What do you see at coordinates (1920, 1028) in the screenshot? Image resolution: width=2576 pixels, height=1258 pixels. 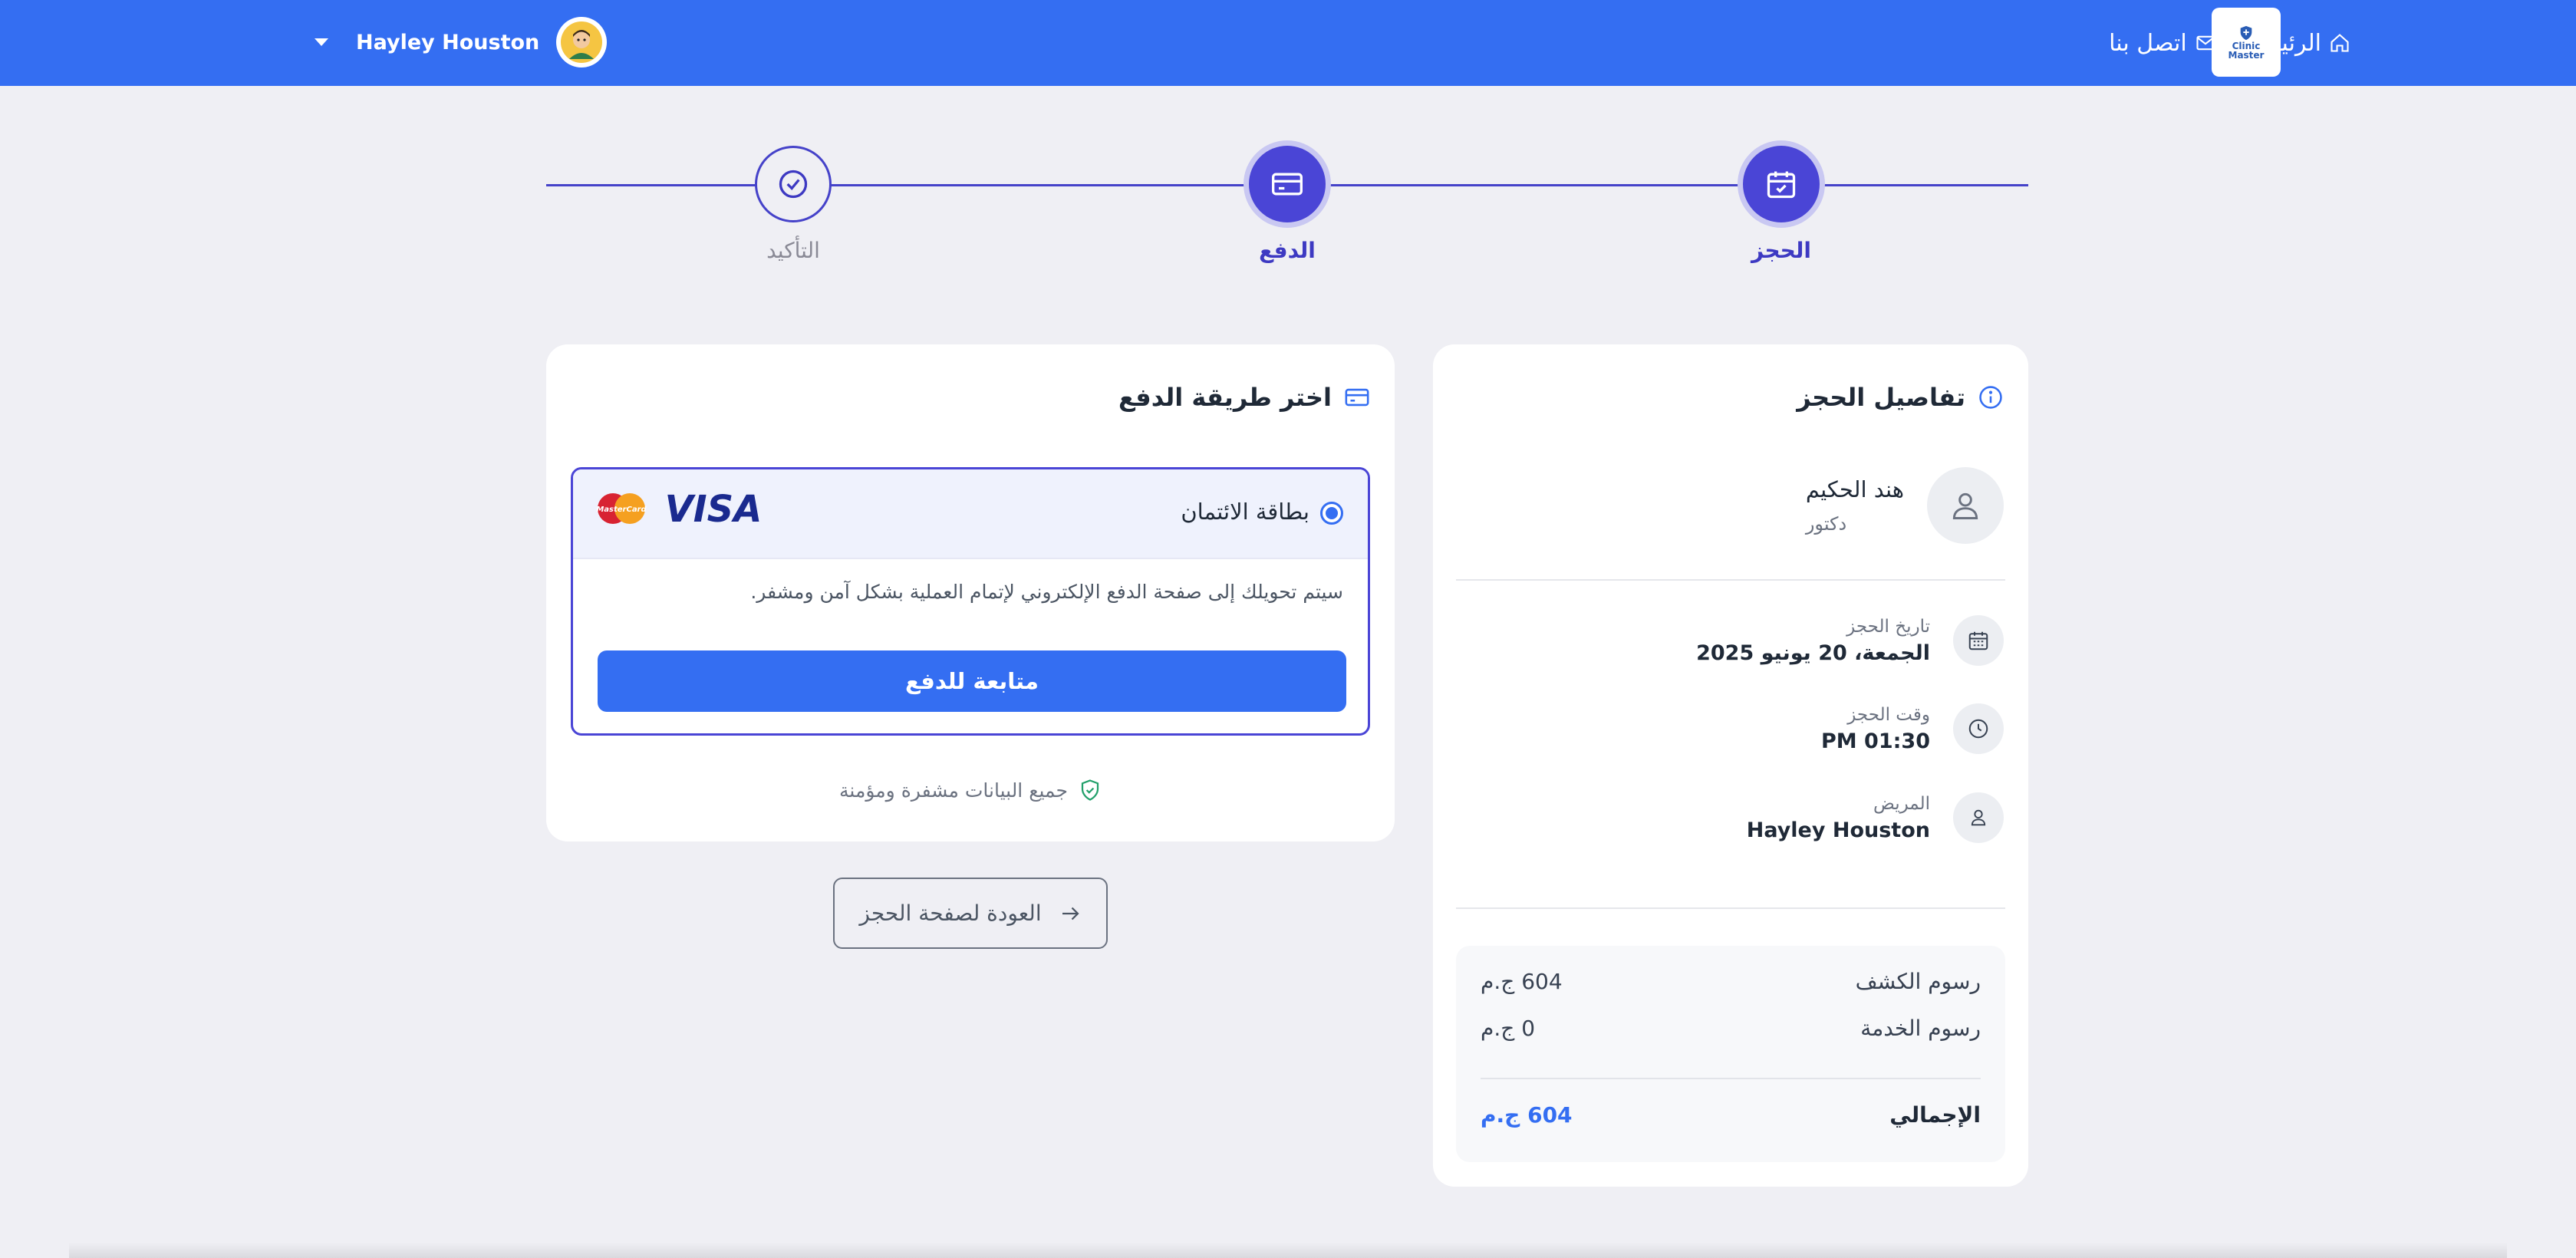 I see `service-fee-label: رسوم الخدمة` at bounding box center [1920, 1028].